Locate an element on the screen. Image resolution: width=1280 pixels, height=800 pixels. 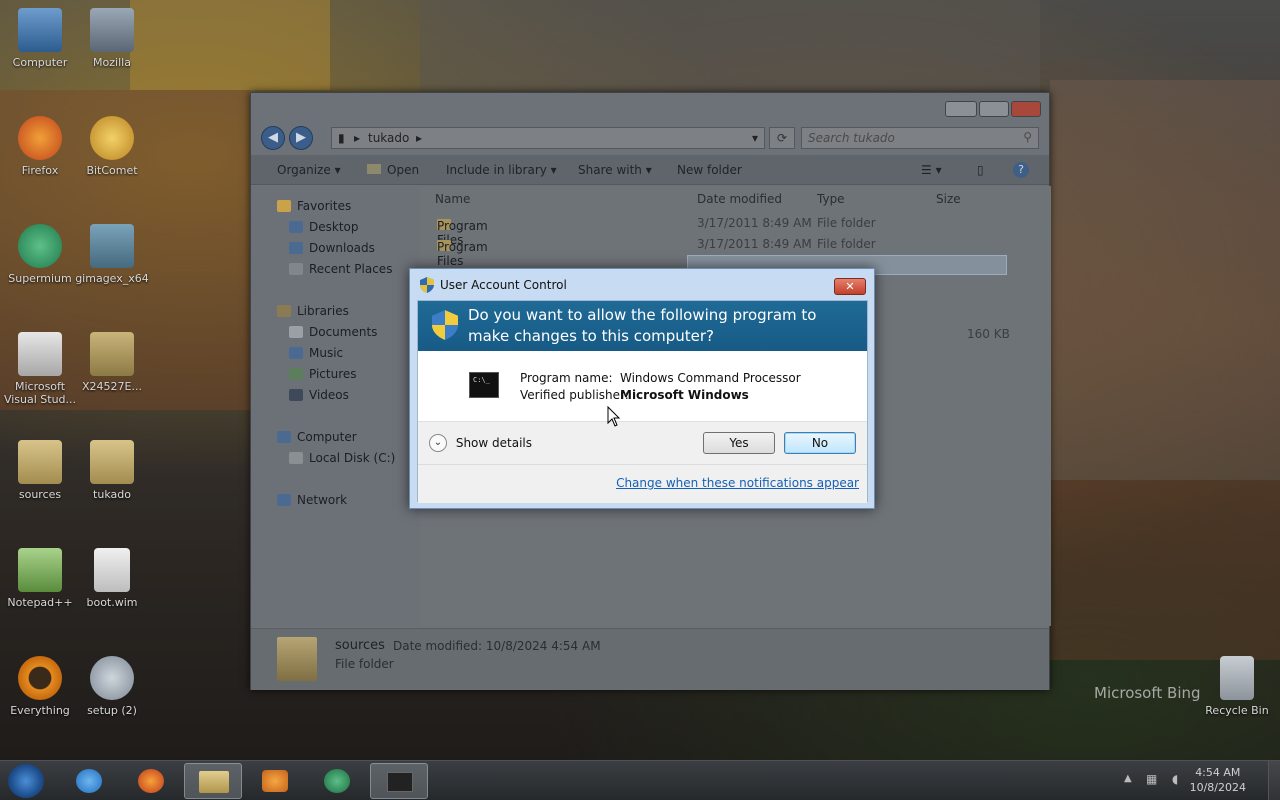
uac-close-button: ✕ is located at coordinates (850, 286).